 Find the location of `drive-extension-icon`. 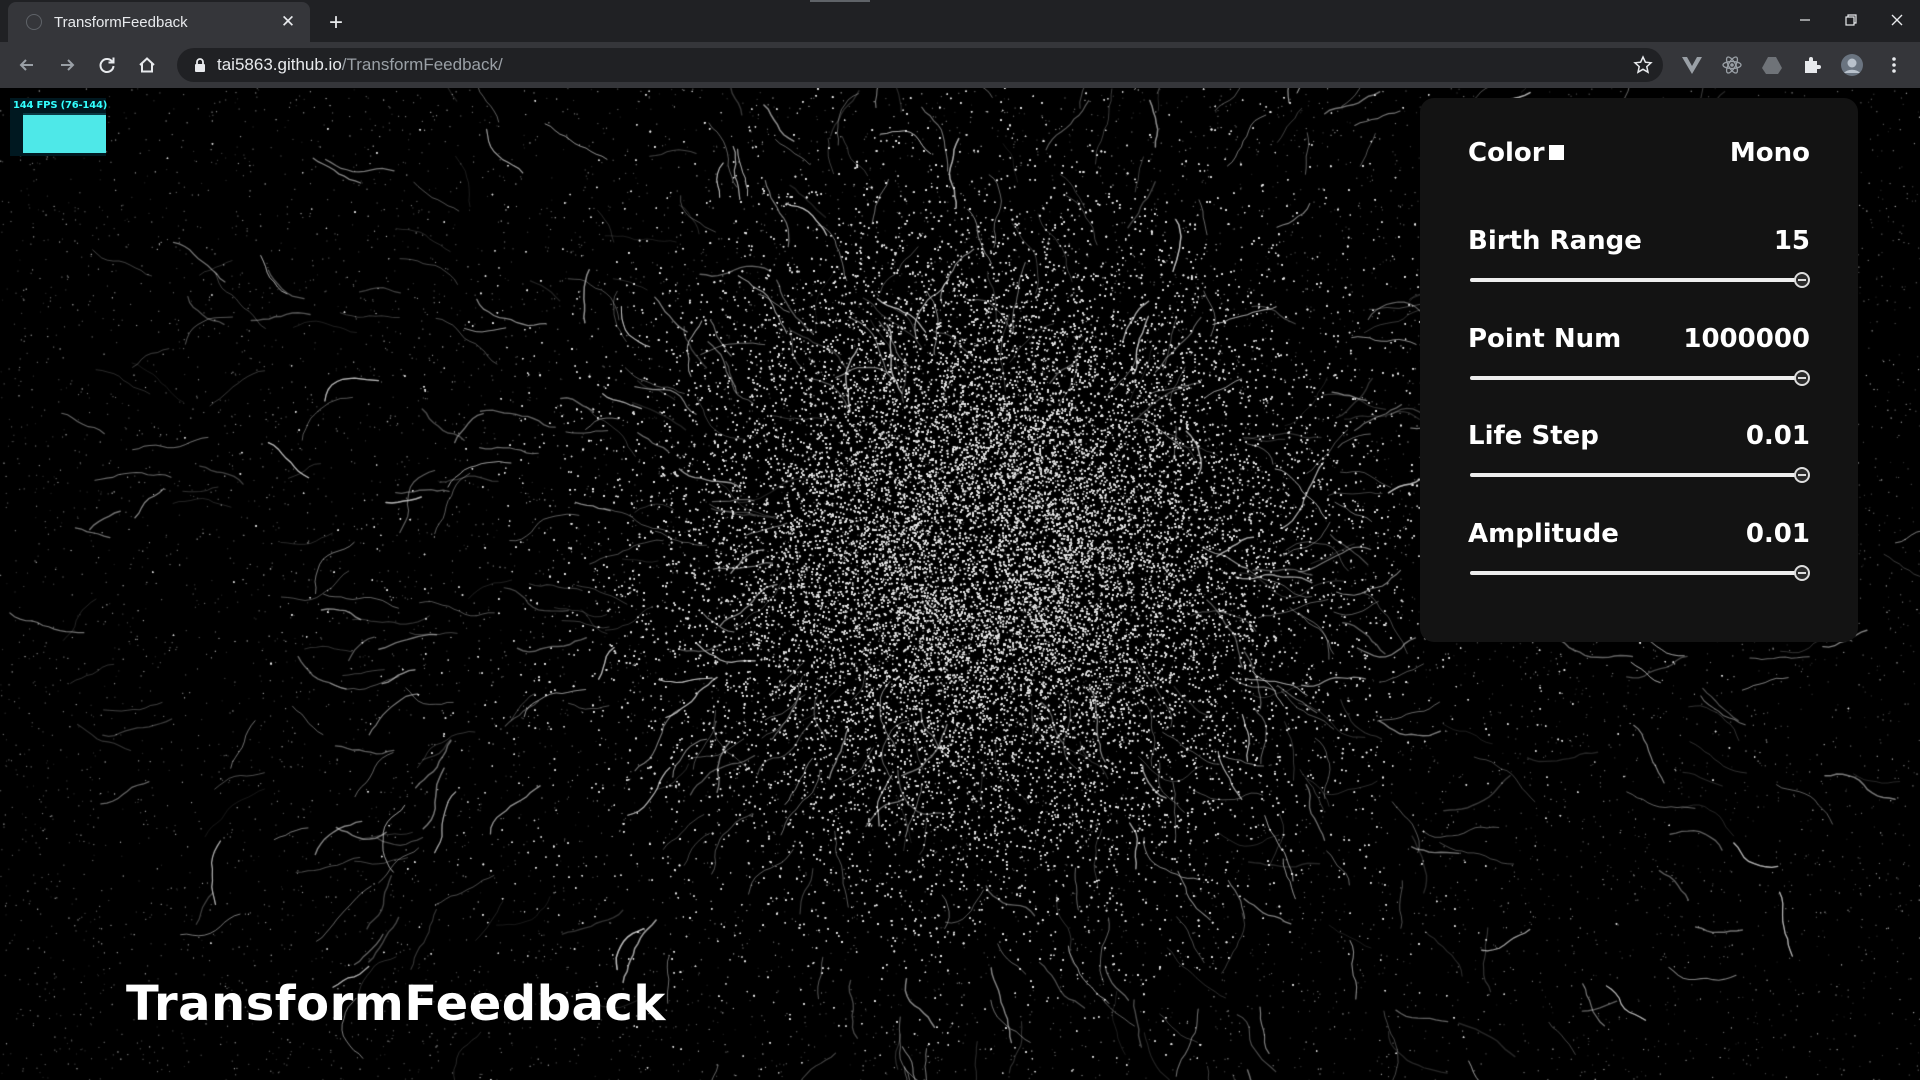

drive-extension-icon is located at coordinates (1772, 65).